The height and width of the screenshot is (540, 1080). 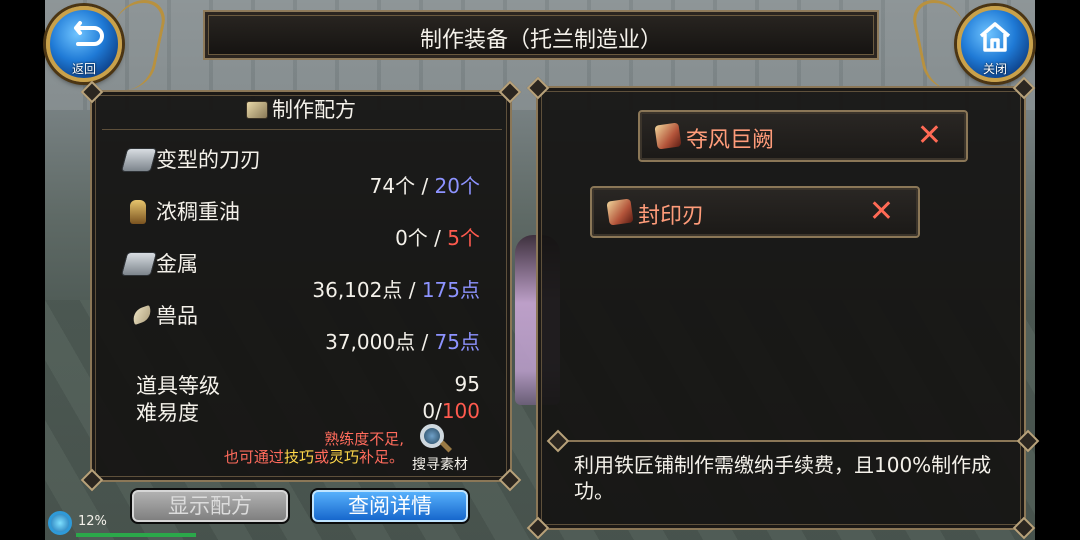 I want to click on home-icon, so click(x=995, y=39).